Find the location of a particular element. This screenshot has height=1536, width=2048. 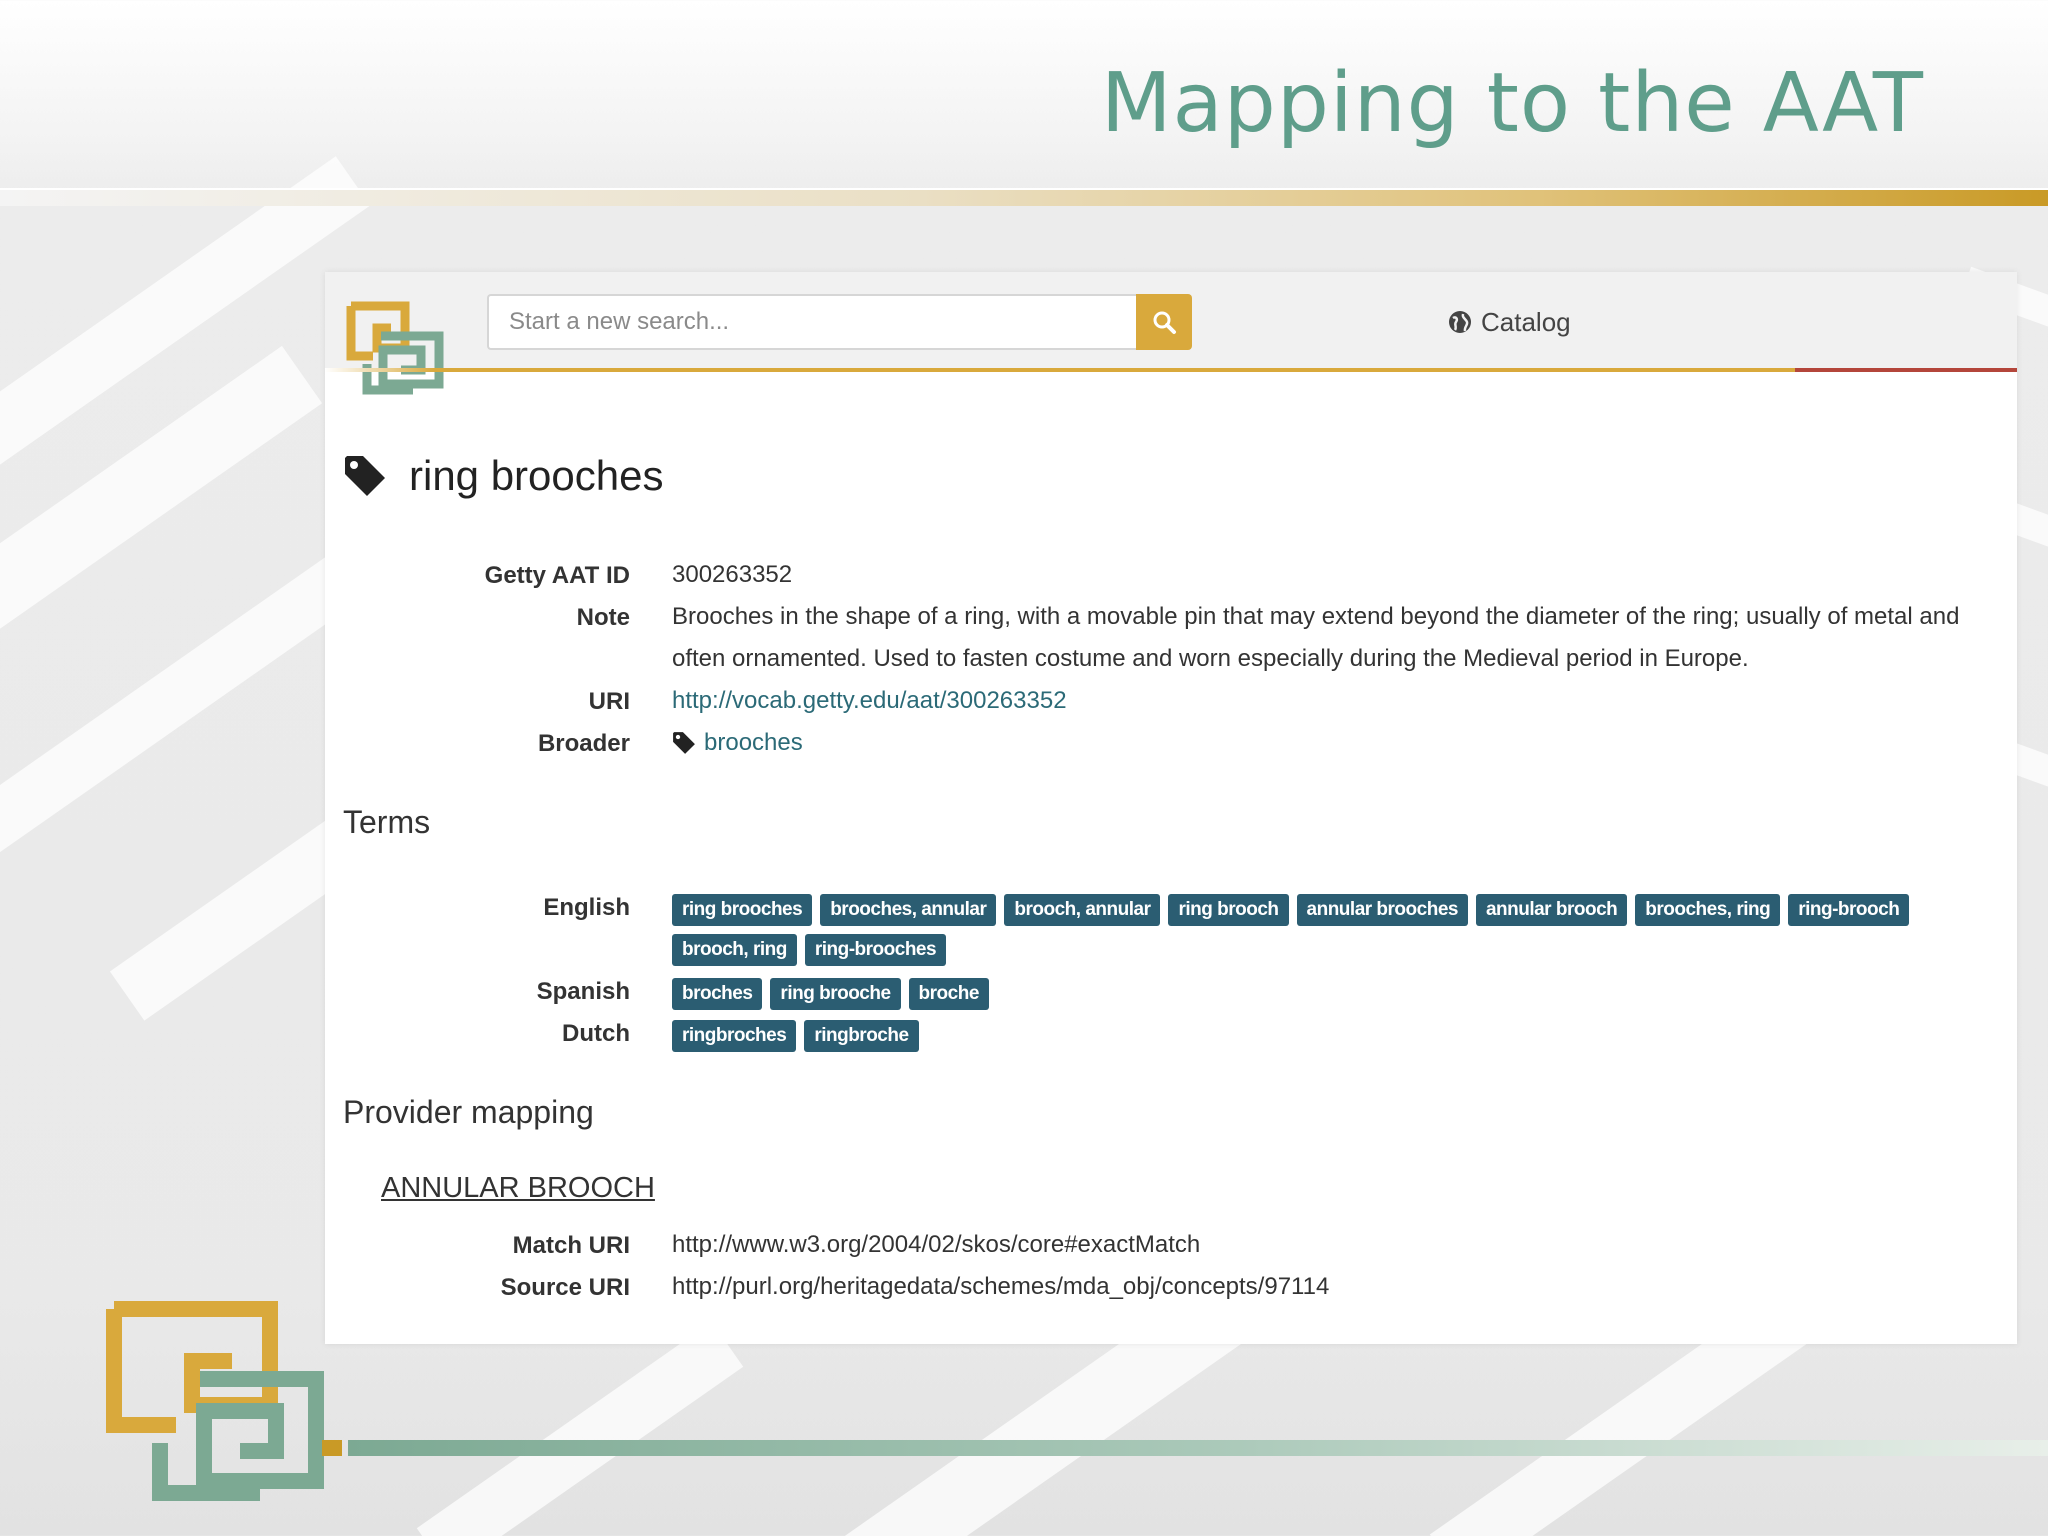

slide-title: Mapping to the AAT is located at coordinates (1512, 103).